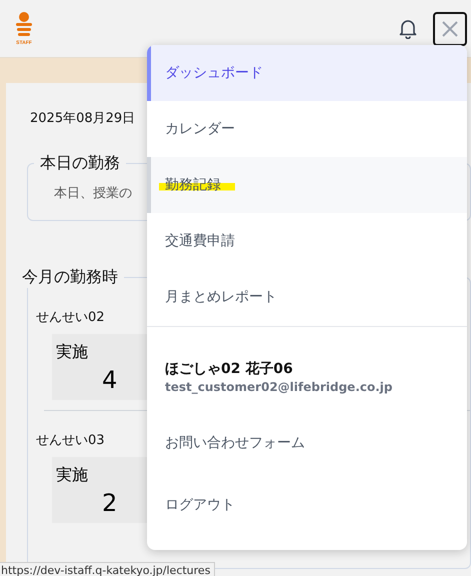  What do you see at coordinates (70, 277) in the screenshot?
I see `panel-title: 今月の勤務時` at bounding box center [70, 277].